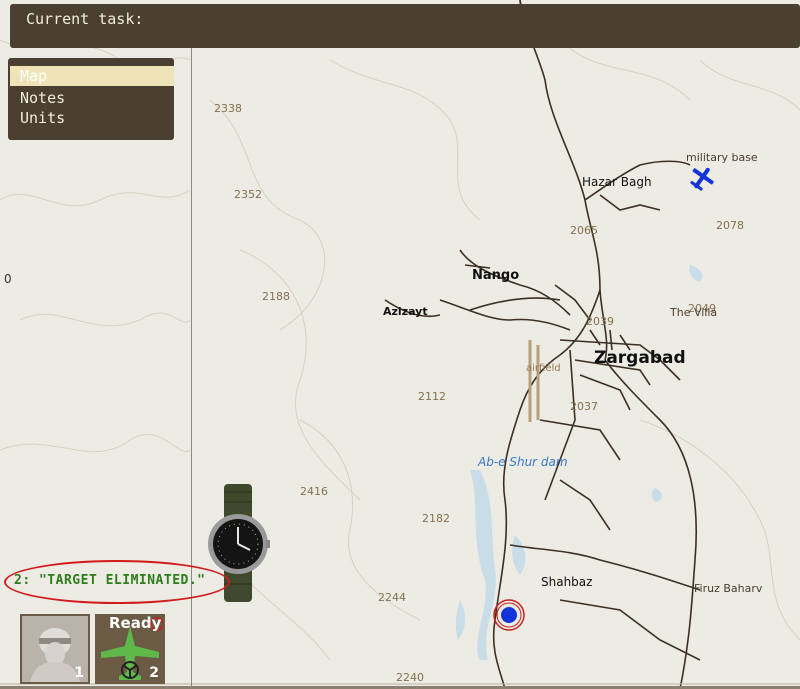  Describe the element at coordinates (135, 623) in the screenshot. I see `unit-status-label: Ready` at that location.